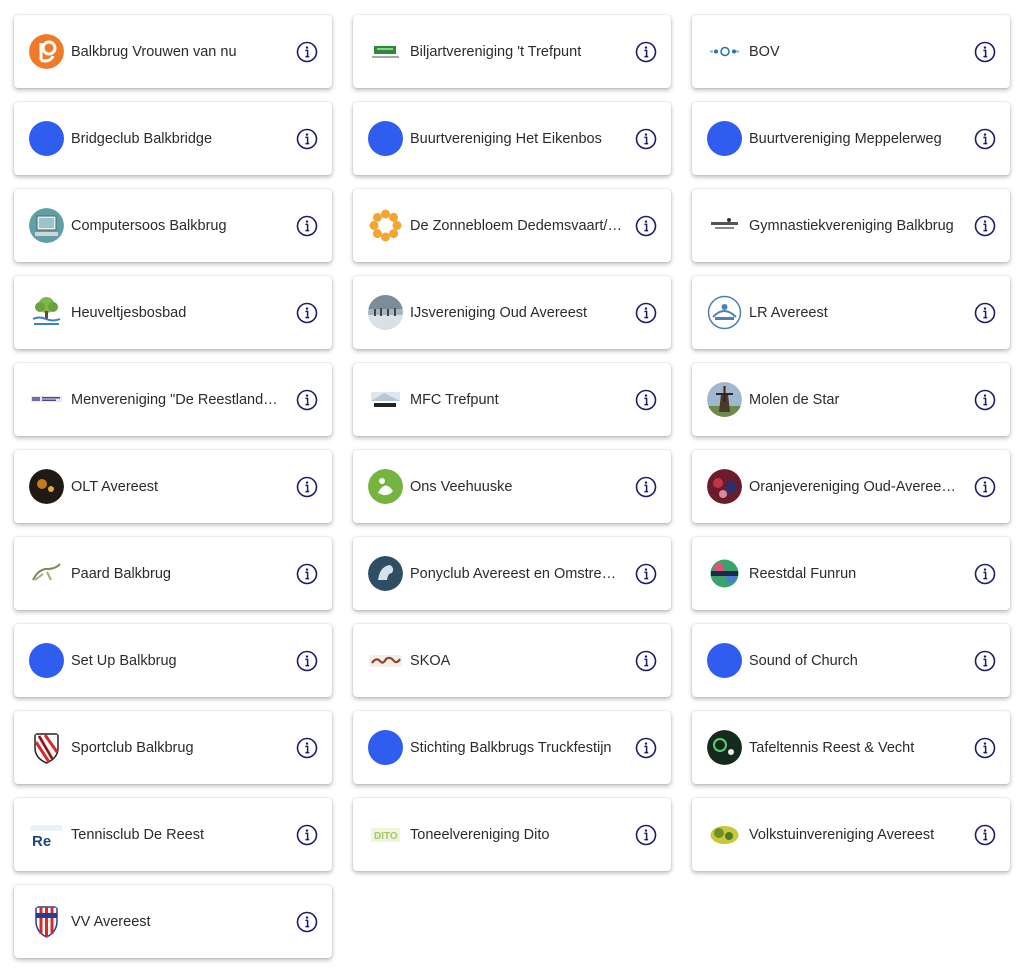  I want to click on club-name: Tennisclub De Reest, so click(137, 834).